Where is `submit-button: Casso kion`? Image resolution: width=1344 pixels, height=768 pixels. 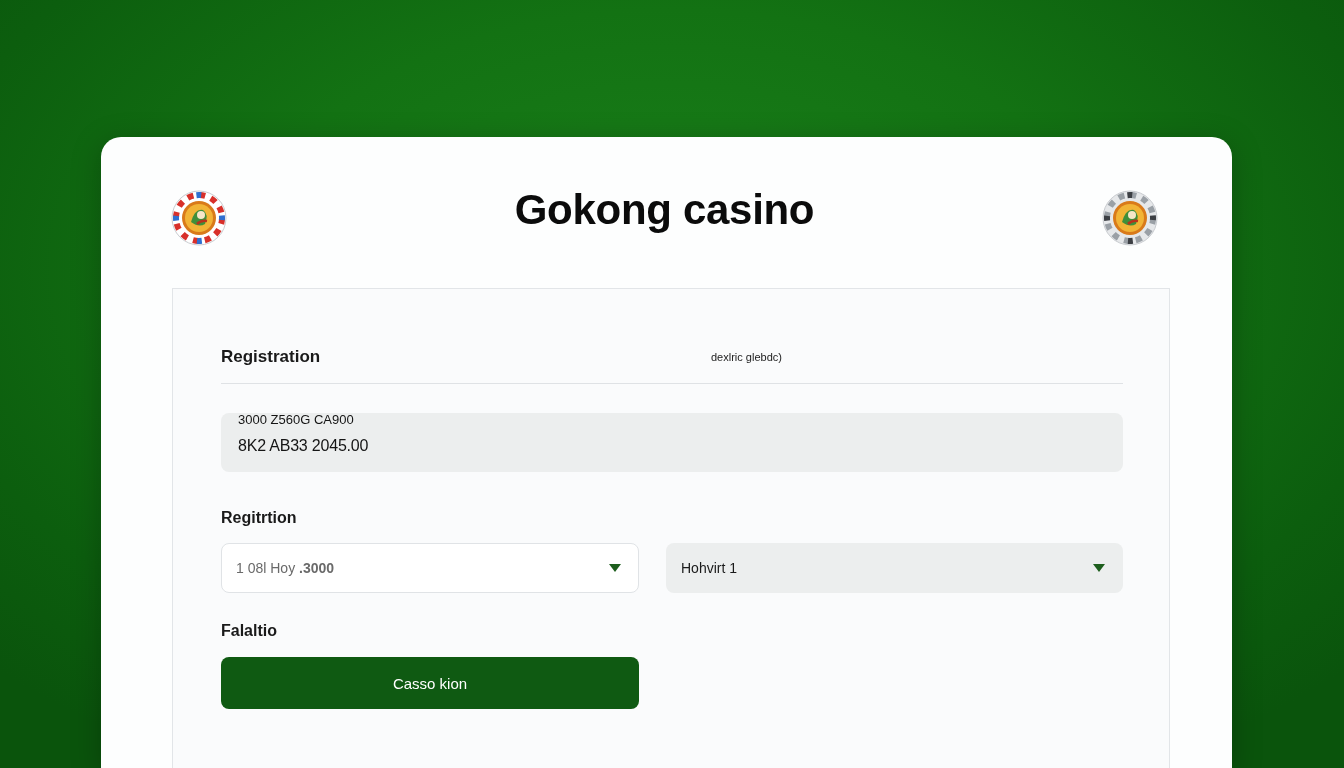 submit-button: Casso kion is located at coordinates (430, 683).